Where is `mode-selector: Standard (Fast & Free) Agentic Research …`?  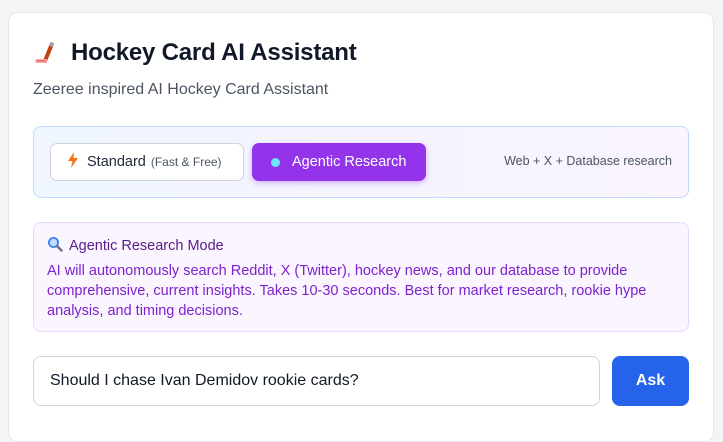 mode-selector: Standard (Fast & Free) Agentic Research … is located at coordinates (361, 162).